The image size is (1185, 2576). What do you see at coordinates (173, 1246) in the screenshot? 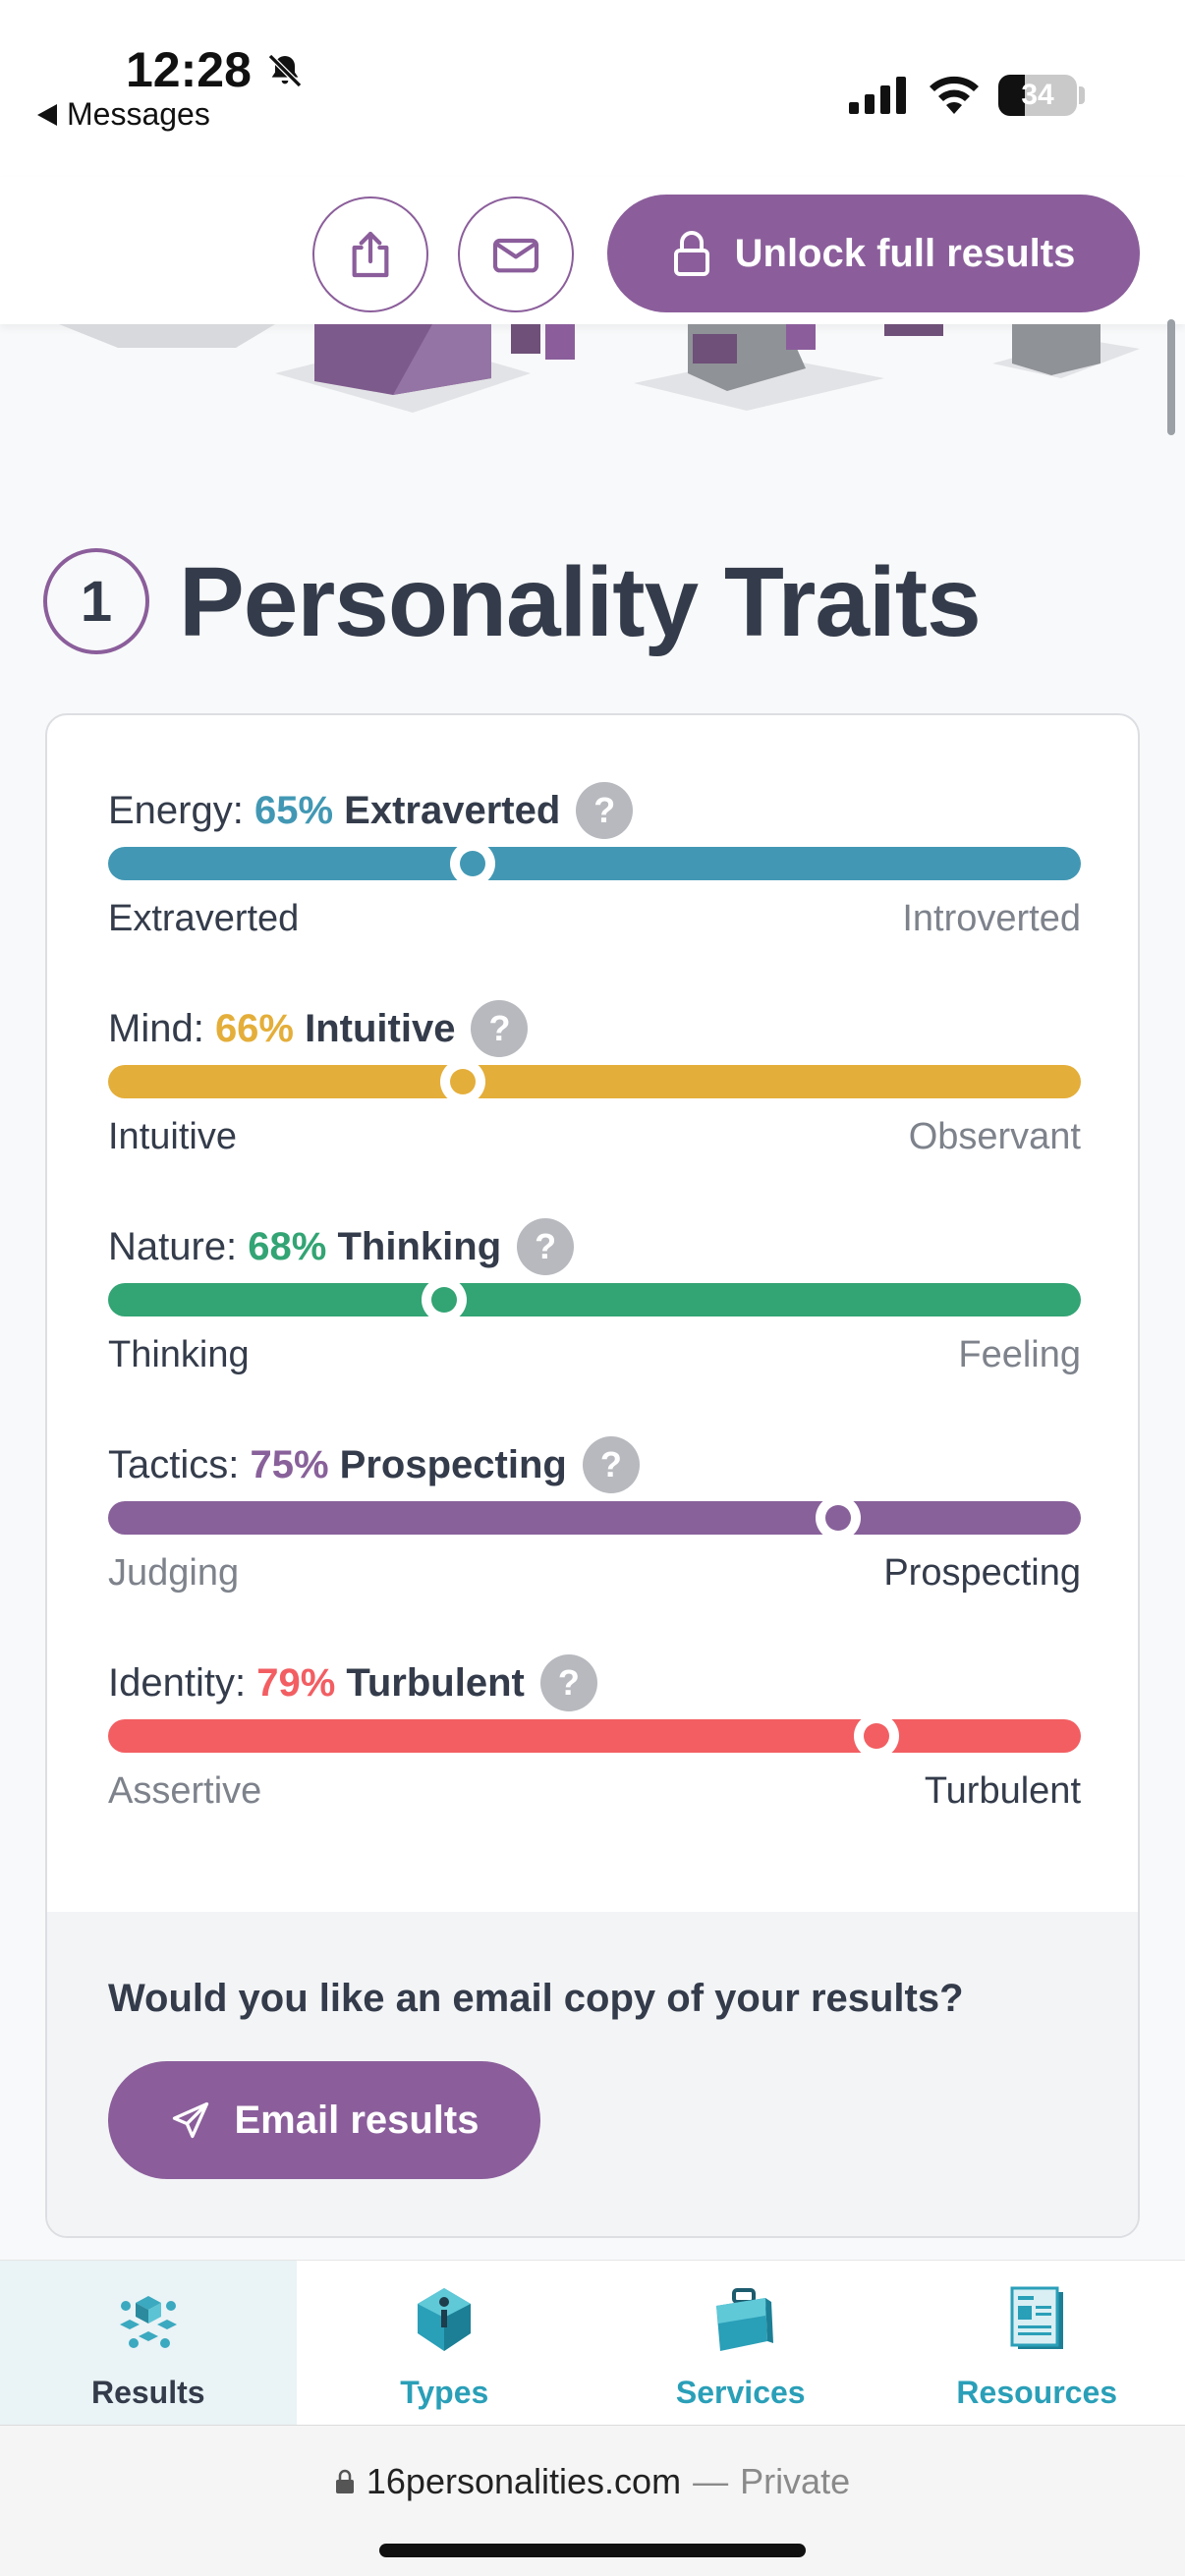
I see `trait-name: Nature:` at bounding box center [173, 1246].